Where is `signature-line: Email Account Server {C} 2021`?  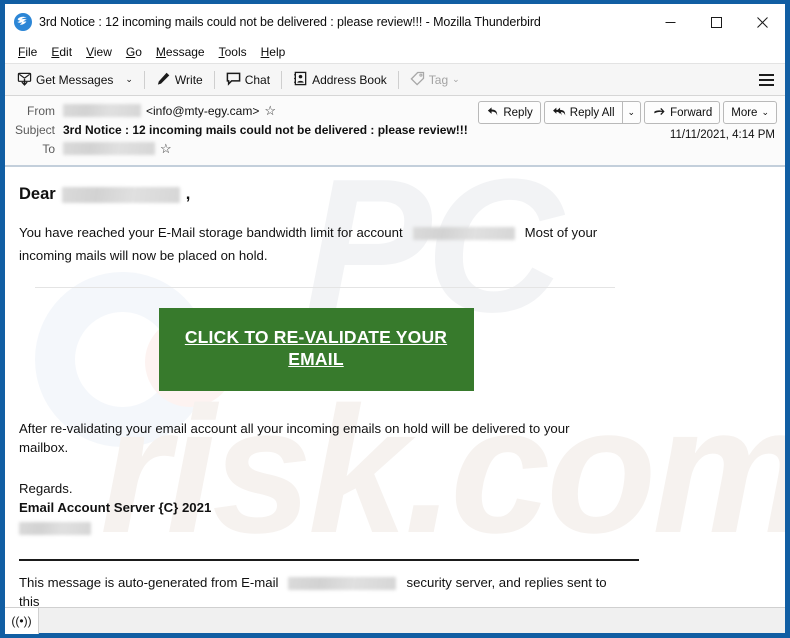
signature-line: Email Account Server {C} 2021 is located at coordinates (115, 508).